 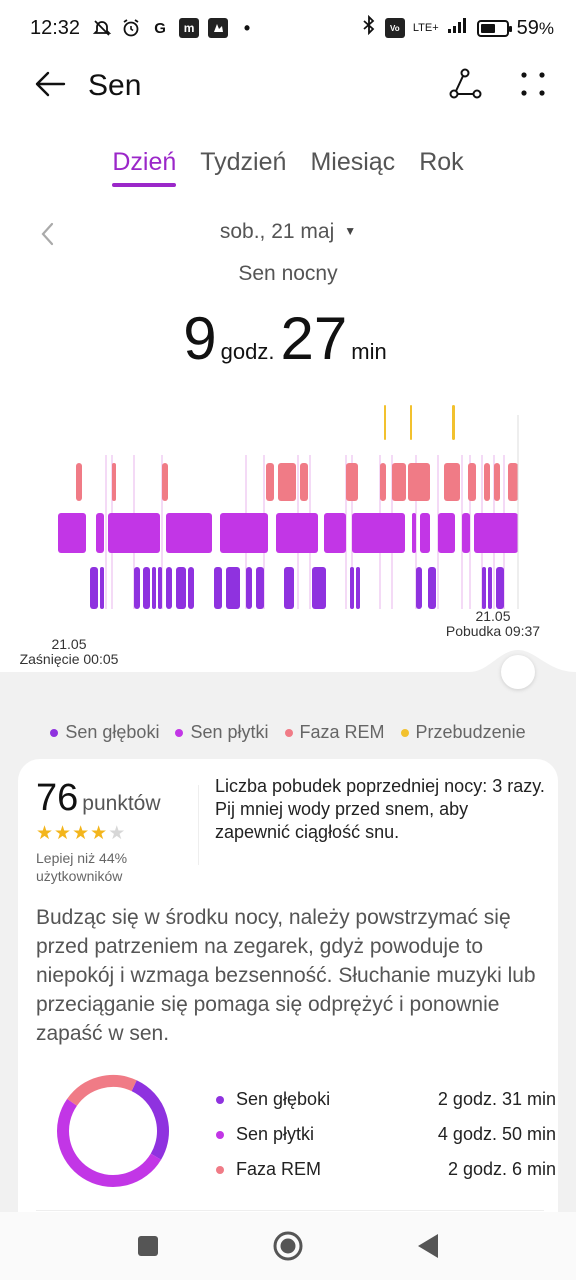 I want to click on status-right: Vo LTE+ 59%, so click(x=457, y=27).